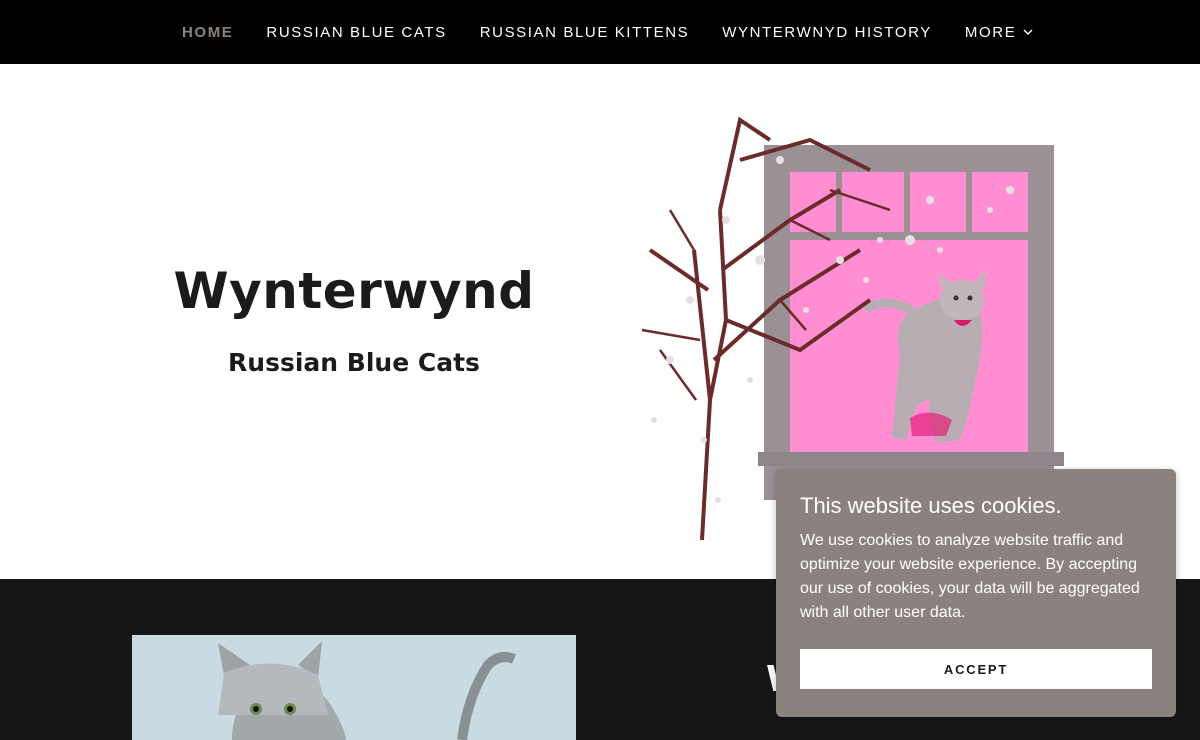 The height and width of the screenshot is (740, 1200). I want to click on site-title: Wynterwynd, so click(354, 291).